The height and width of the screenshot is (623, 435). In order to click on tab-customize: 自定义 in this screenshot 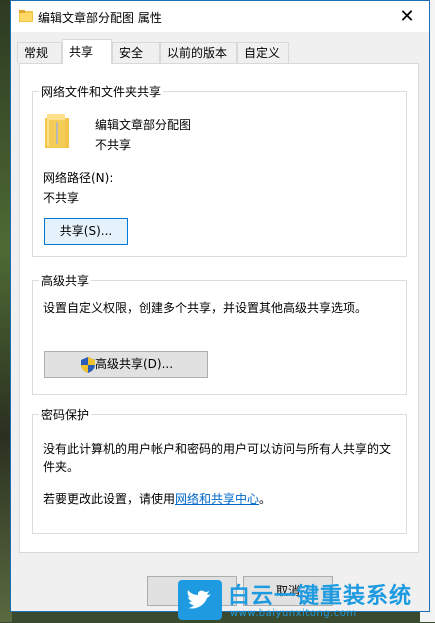, I will do `click(263, 52)`.